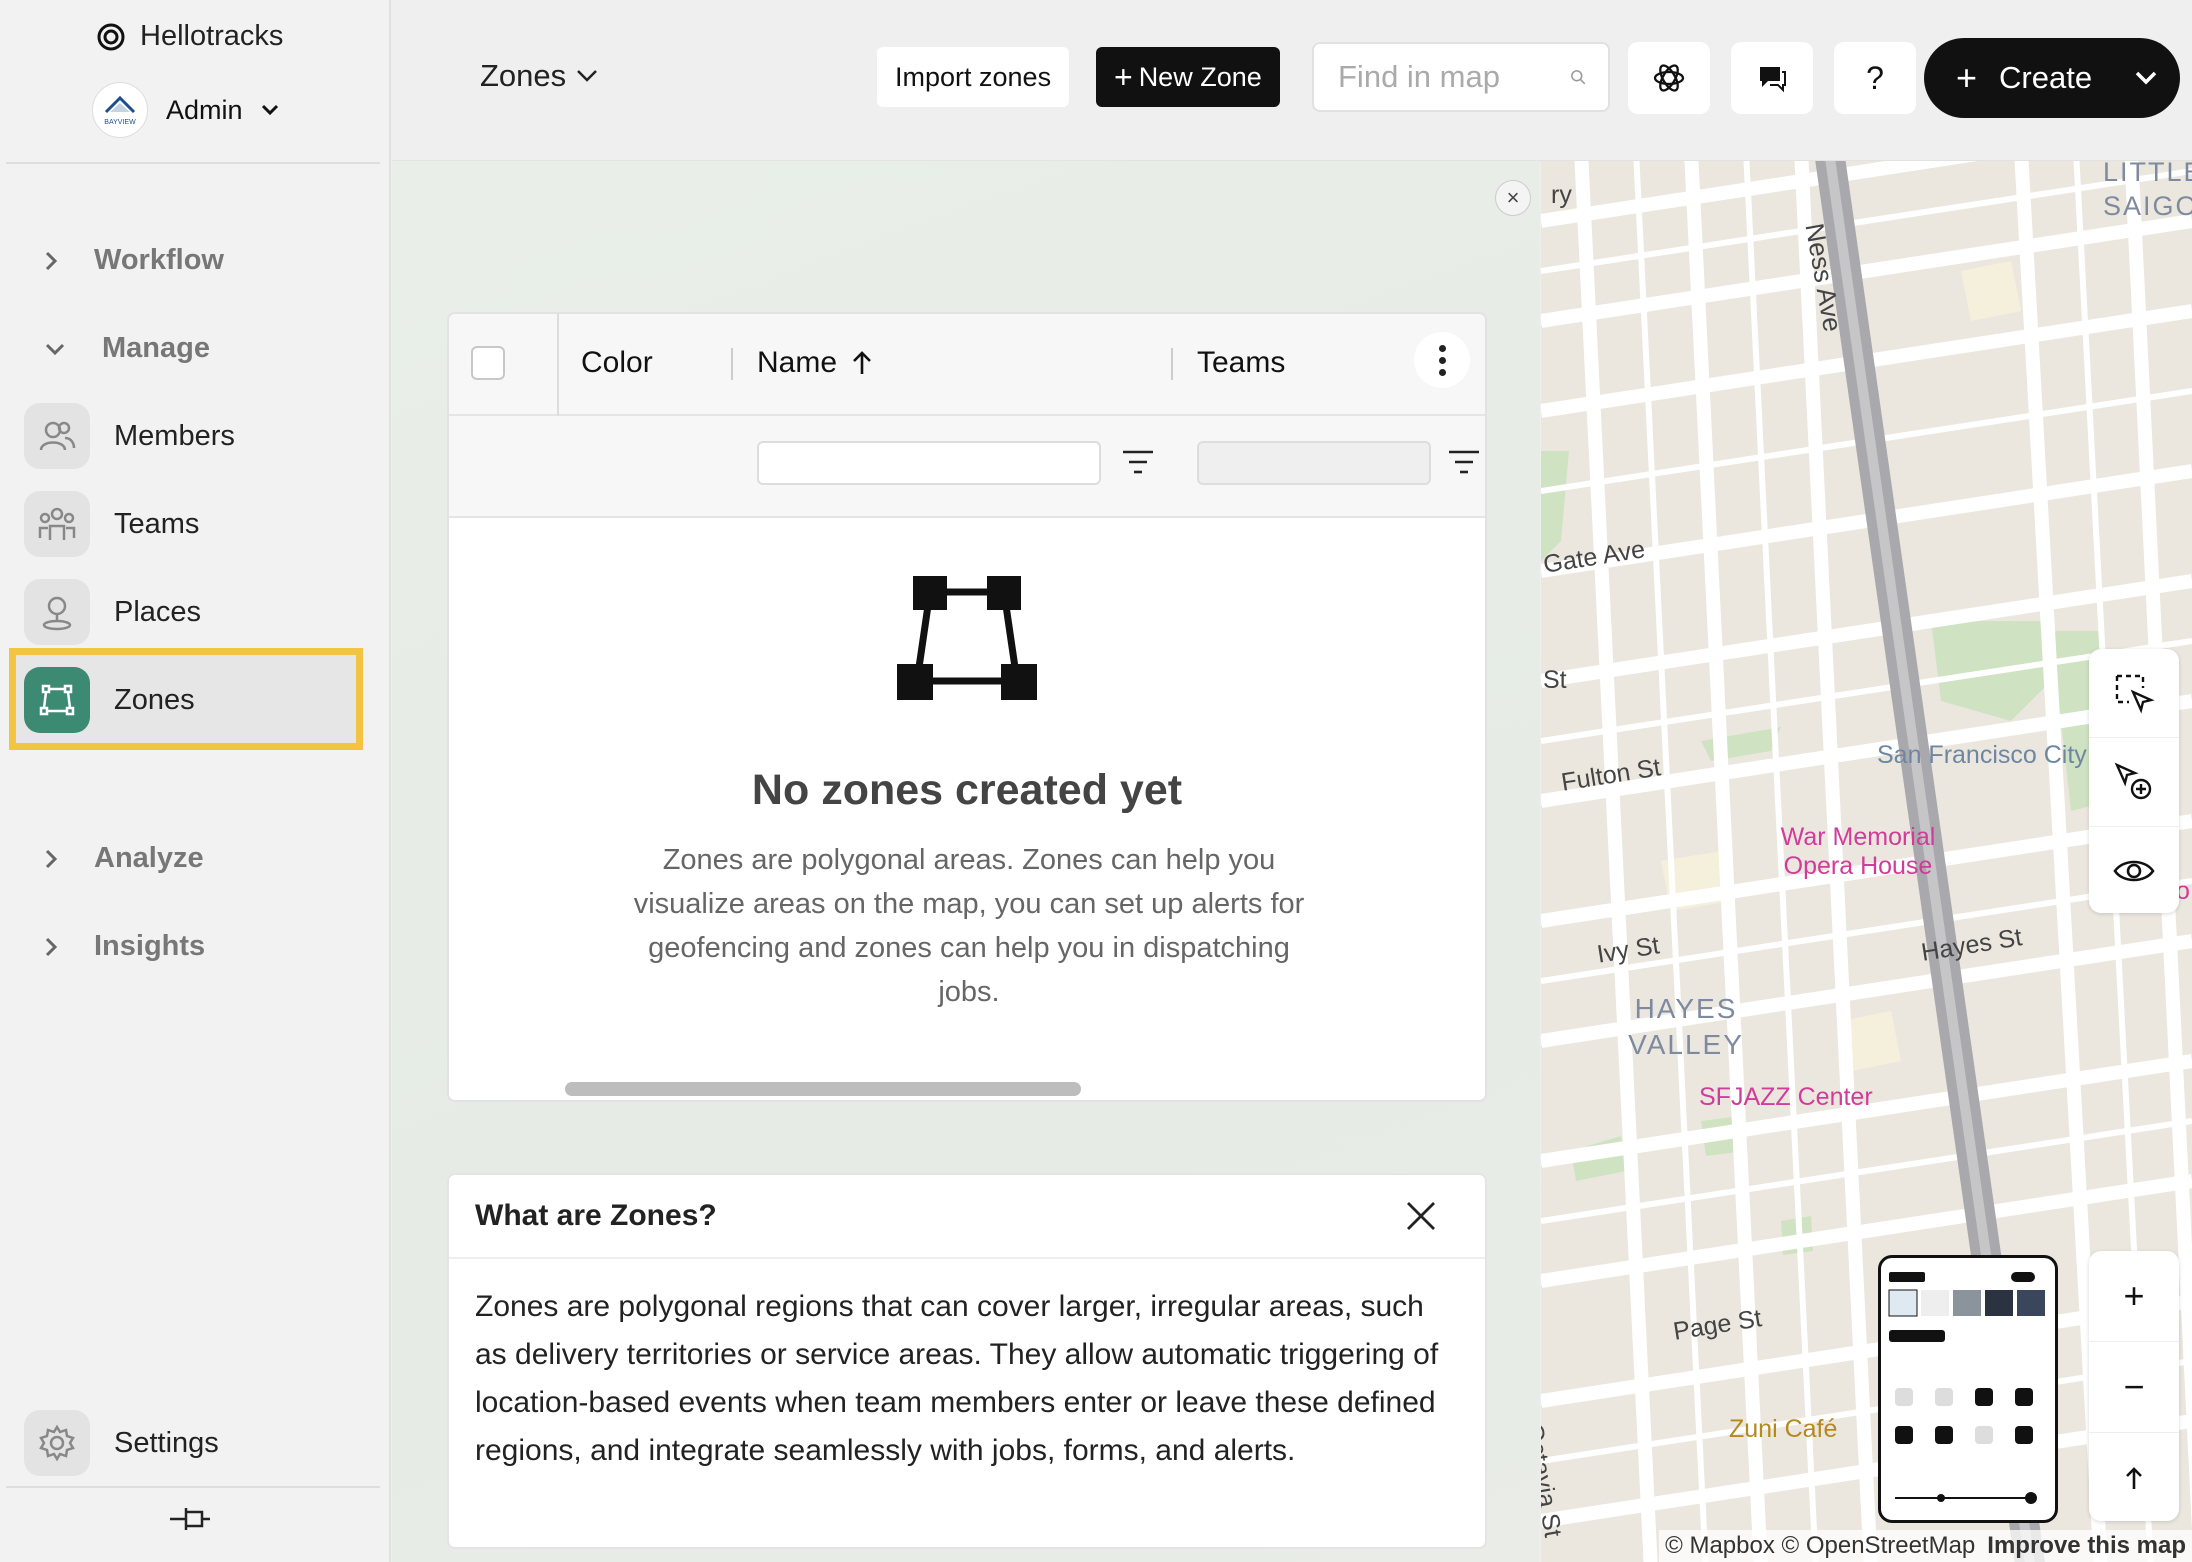 The image size is (2192, 1562). What do you see at coordinates (212, 36) in the screenshot?
I see `brand-name: Hellotracks` at bounding box center [212, 36].